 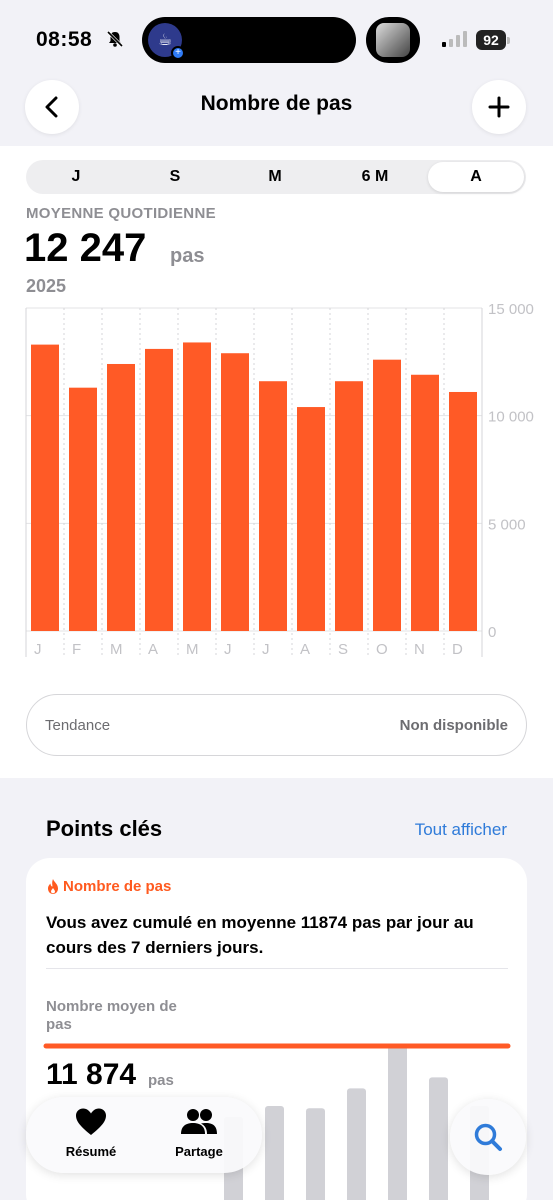 What do you see at coordinates (91, 1151) in the screenshot?
I see `tab-summary-label: Résumé` at bounding box center [91, 1151].